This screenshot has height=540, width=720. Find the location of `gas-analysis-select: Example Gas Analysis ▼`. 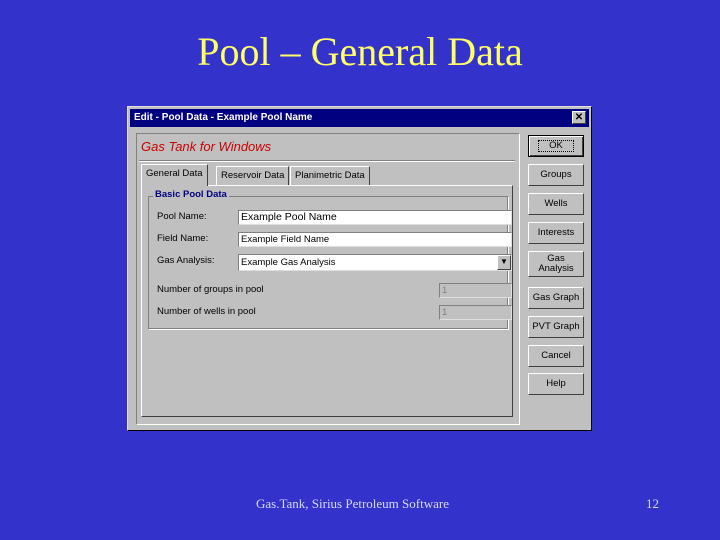

gas-analysis-select: Example Gas Analysis ▼ is located at coordinates (375, 262).